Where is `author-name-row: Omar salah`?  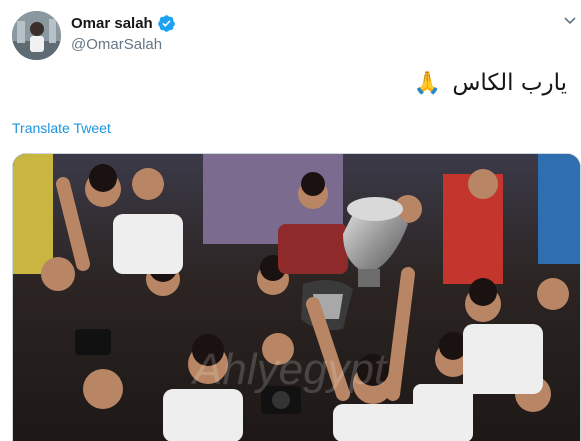 author-name-row: Omar salah is located at coordinates (123, 23).